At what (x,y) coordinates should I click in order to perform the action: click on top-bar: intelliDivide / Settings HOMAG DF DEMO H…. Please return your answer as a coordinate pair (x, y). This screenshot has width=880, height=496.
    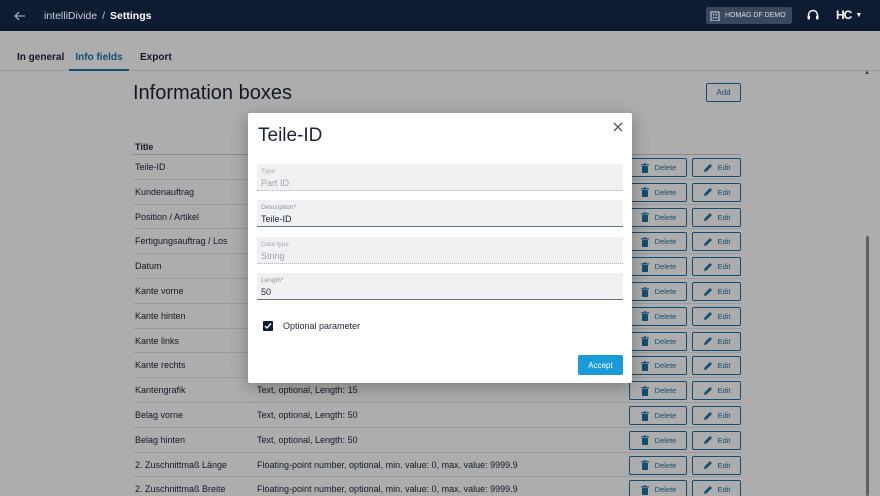
    Looking at the image, I should click on (440, 15).